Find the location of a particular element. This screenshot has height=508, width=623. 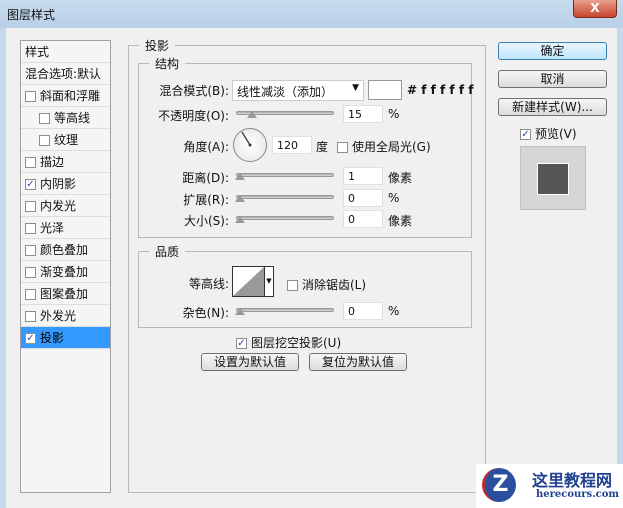

spread-input: 0 is located at coordinates (363, 198).